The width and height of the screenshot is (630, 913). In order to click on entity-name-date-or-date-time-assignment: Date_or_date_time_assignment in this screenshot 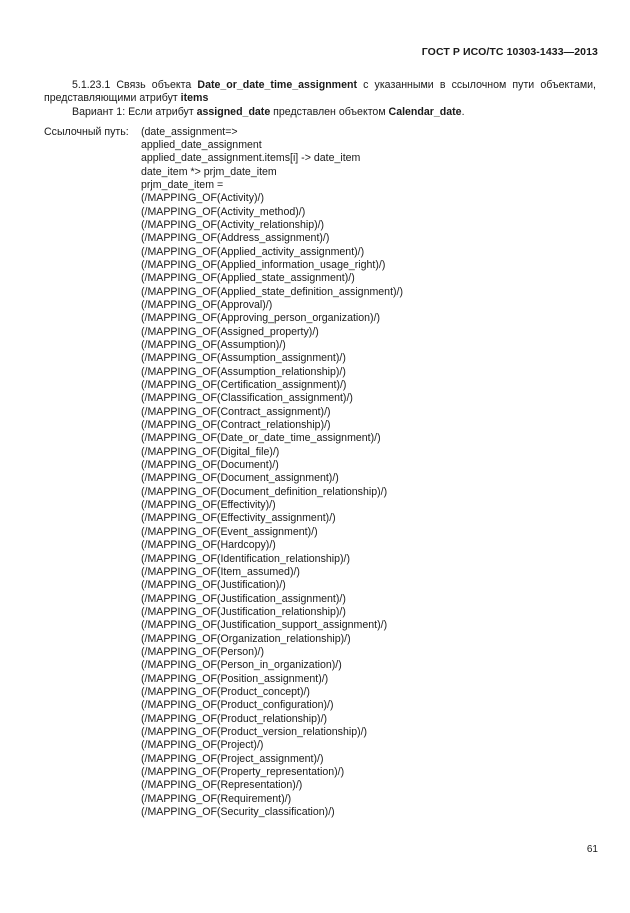, I will do `click(277, 85)`.